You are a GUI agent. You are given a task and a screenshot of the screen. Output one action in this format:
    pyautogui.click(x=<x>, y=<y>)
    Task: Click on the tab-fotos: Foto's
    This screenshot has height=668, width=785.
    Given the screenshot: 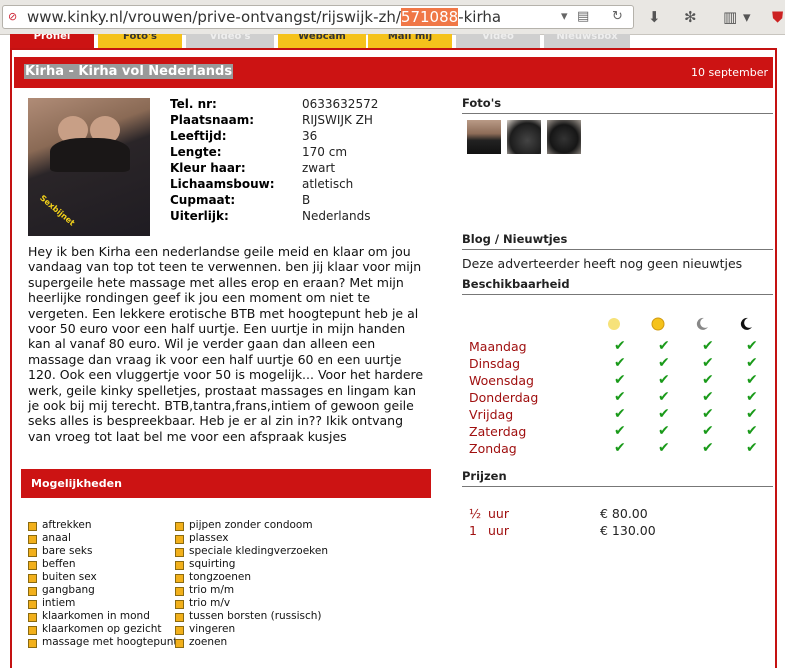 What is the action you would take?
    pyautogui.click(x=140, y=41)
    